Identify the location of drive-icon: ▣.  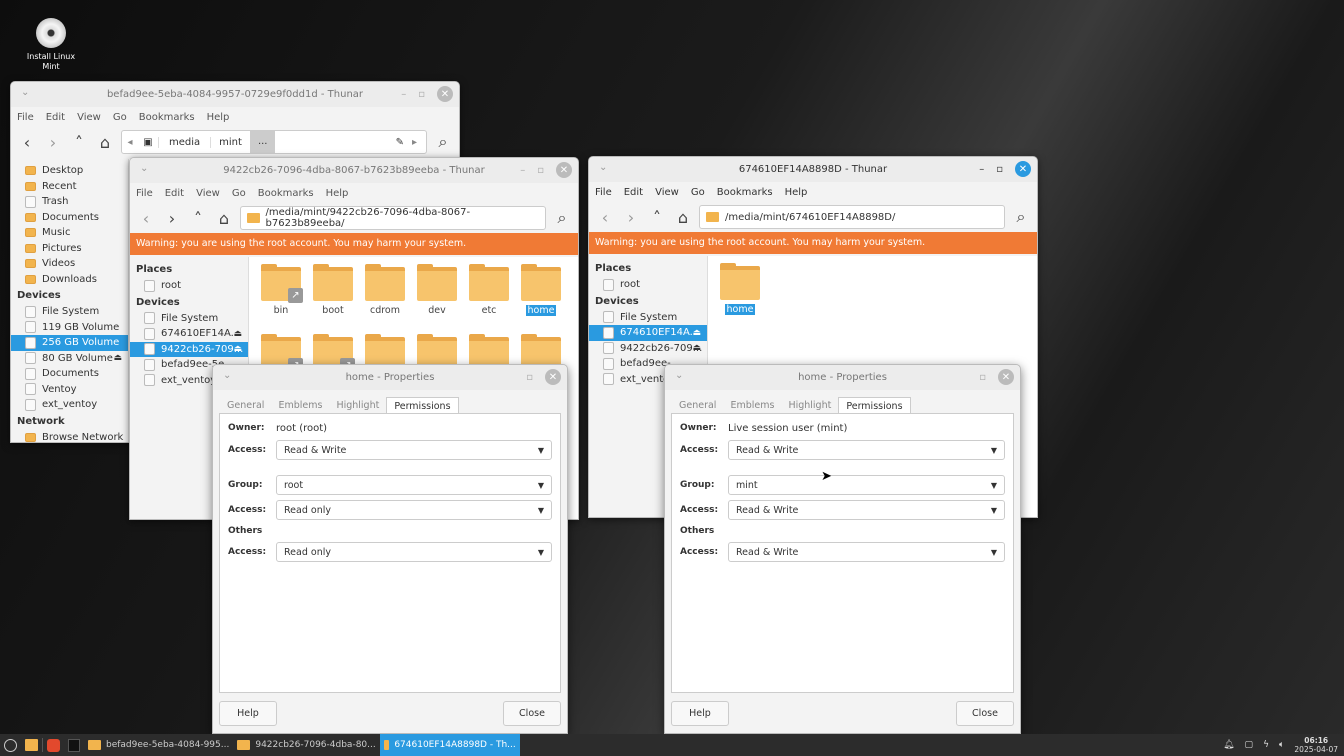
(148, 142).